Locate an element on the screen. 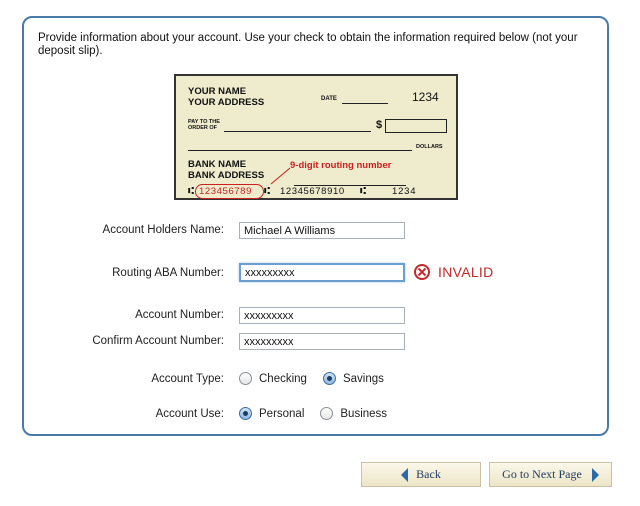 This screenshot has width=640, height=506. check-amount-box is located at coordinates (416, 126).